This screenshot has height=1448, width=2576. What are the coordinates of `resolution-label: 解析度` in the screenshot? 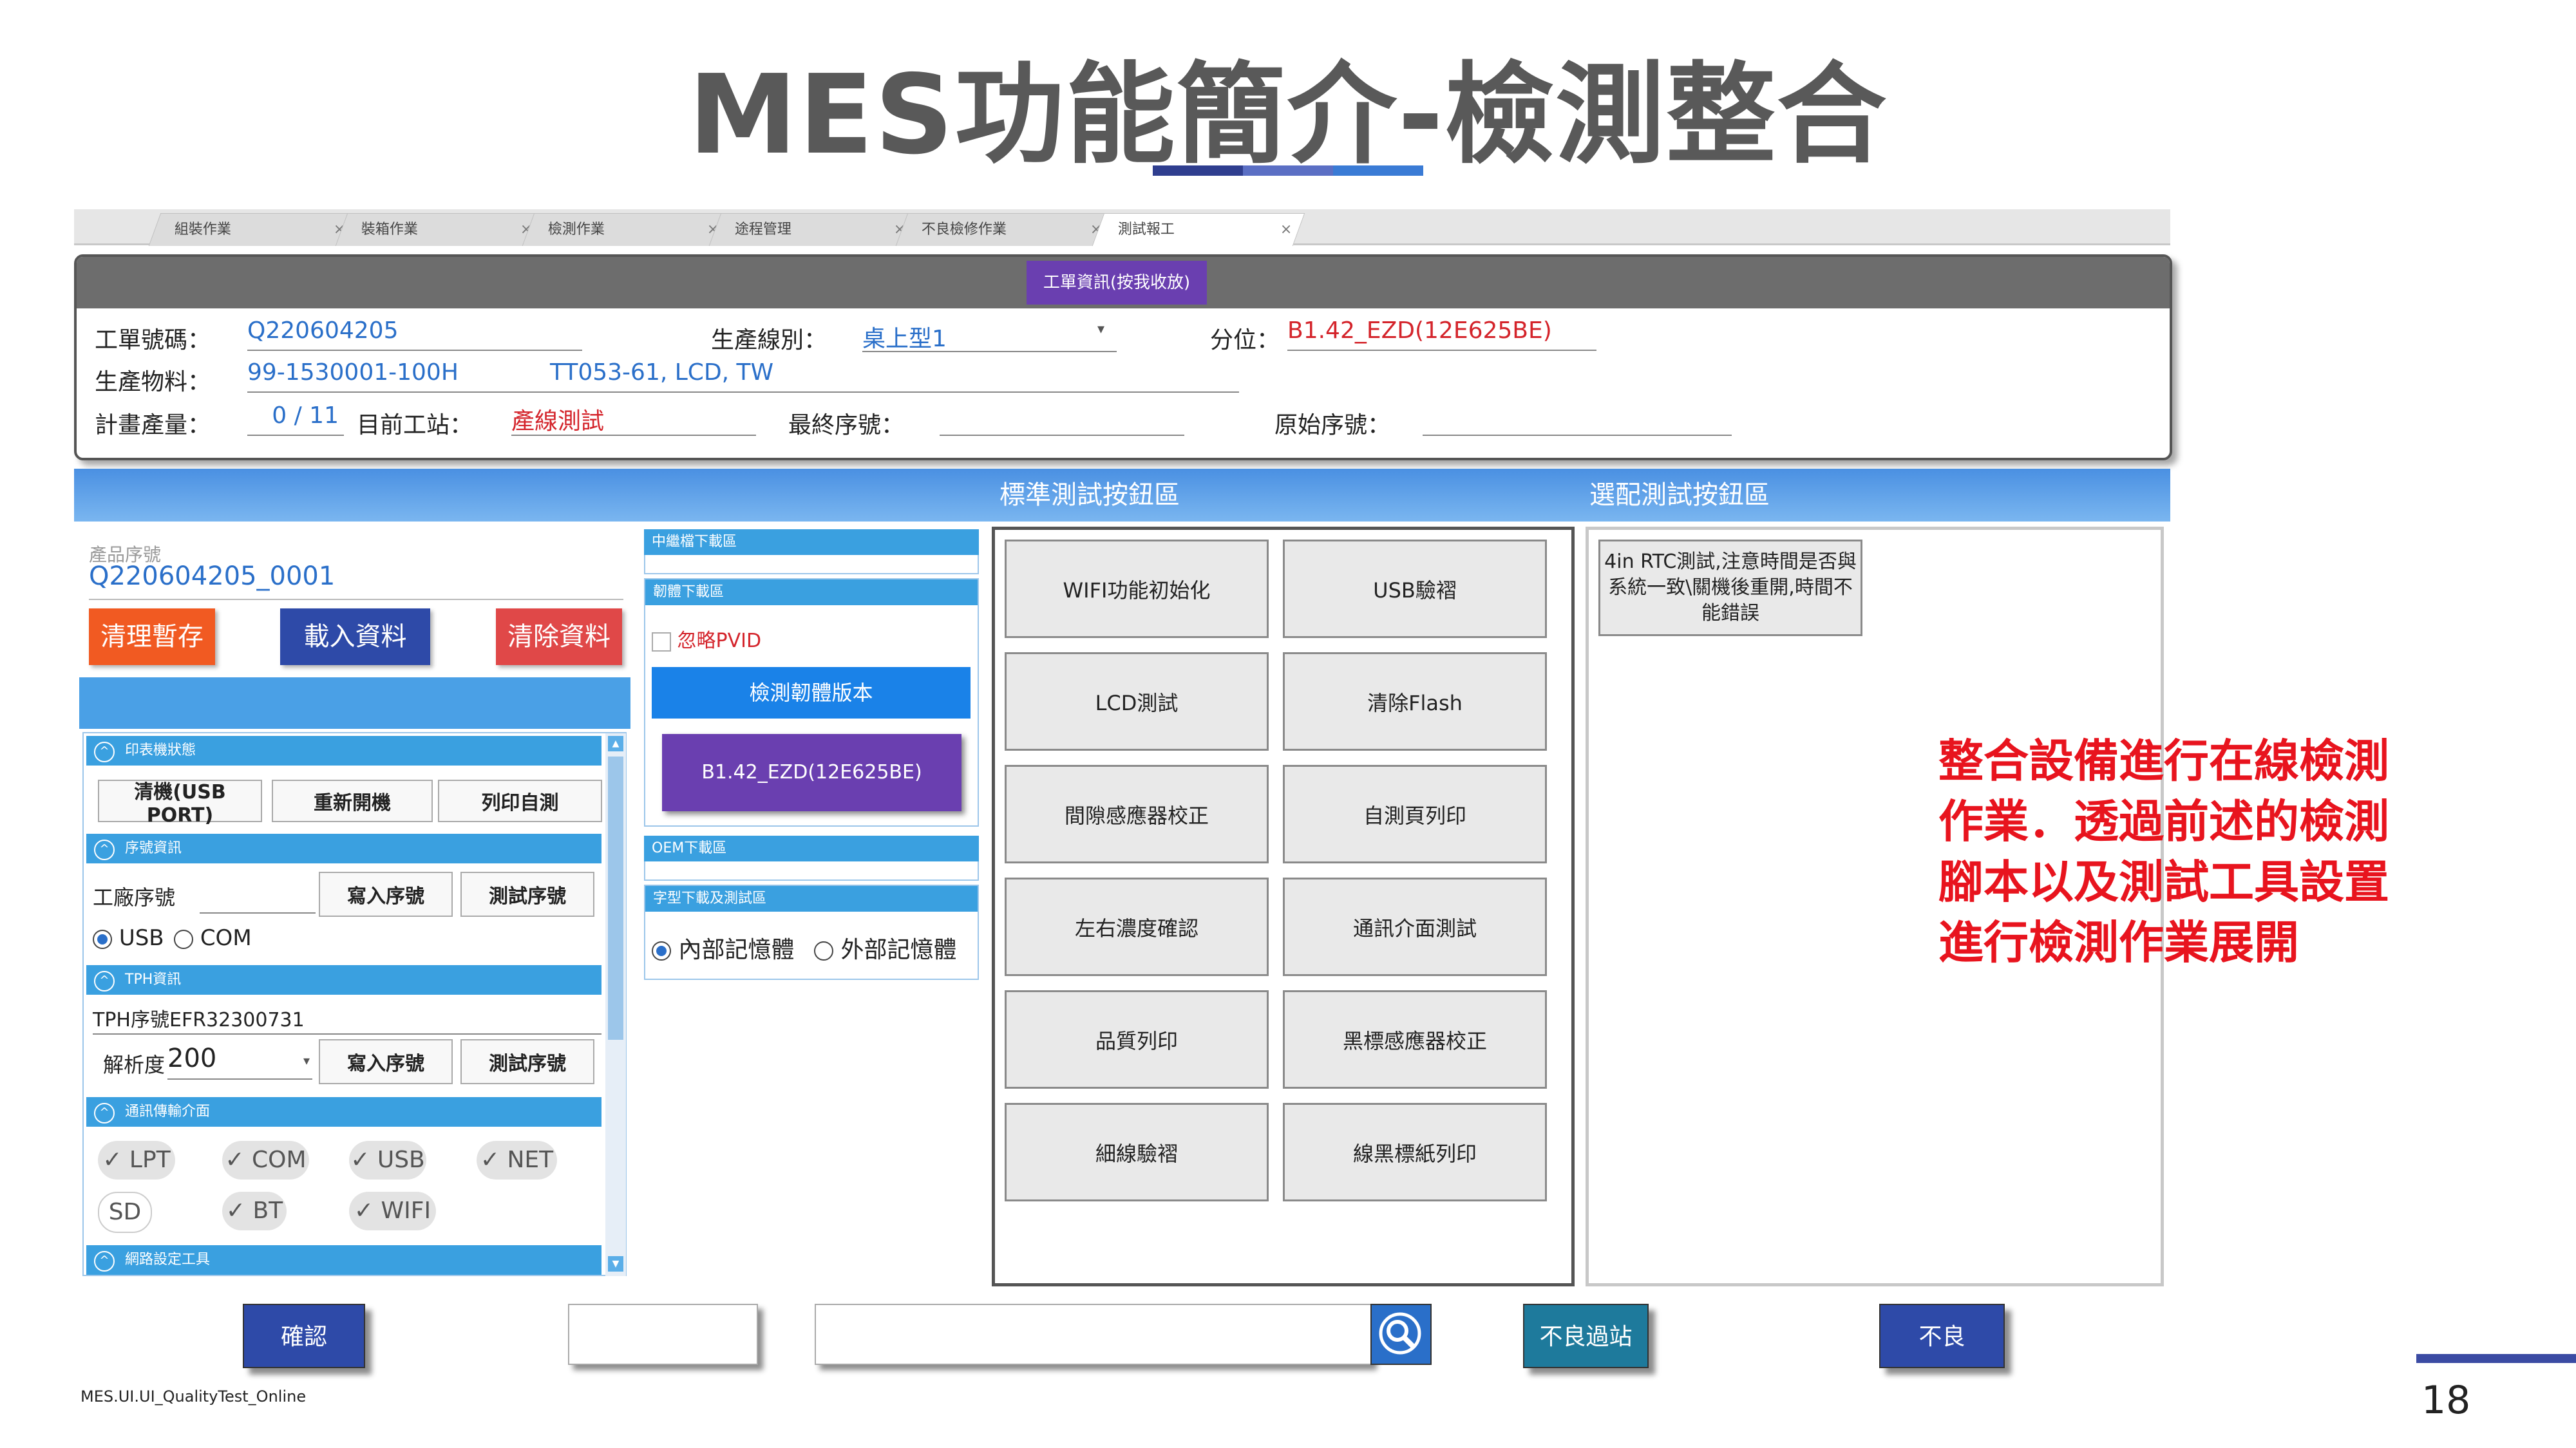 It's located at (135, 1065).